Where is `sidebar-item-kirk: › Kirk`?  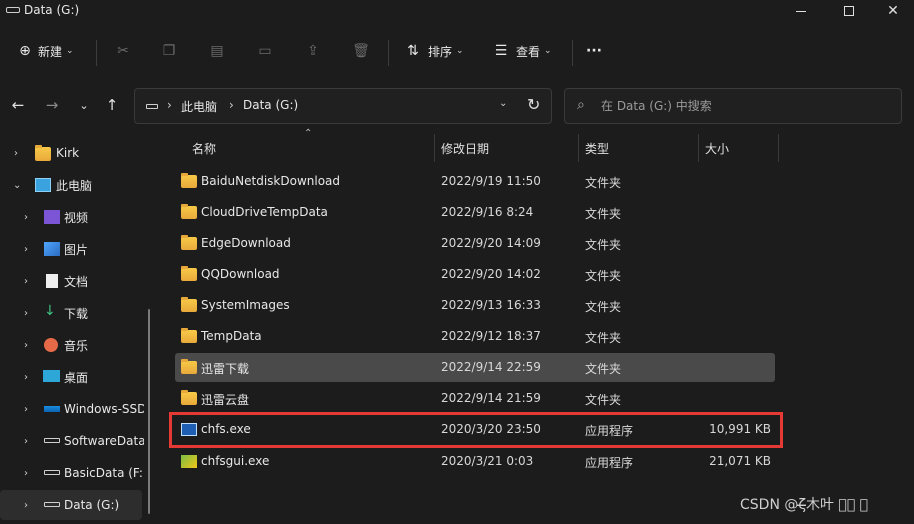 sidebar-item-kirk: › Kirk is located at coordinates (72, 153).